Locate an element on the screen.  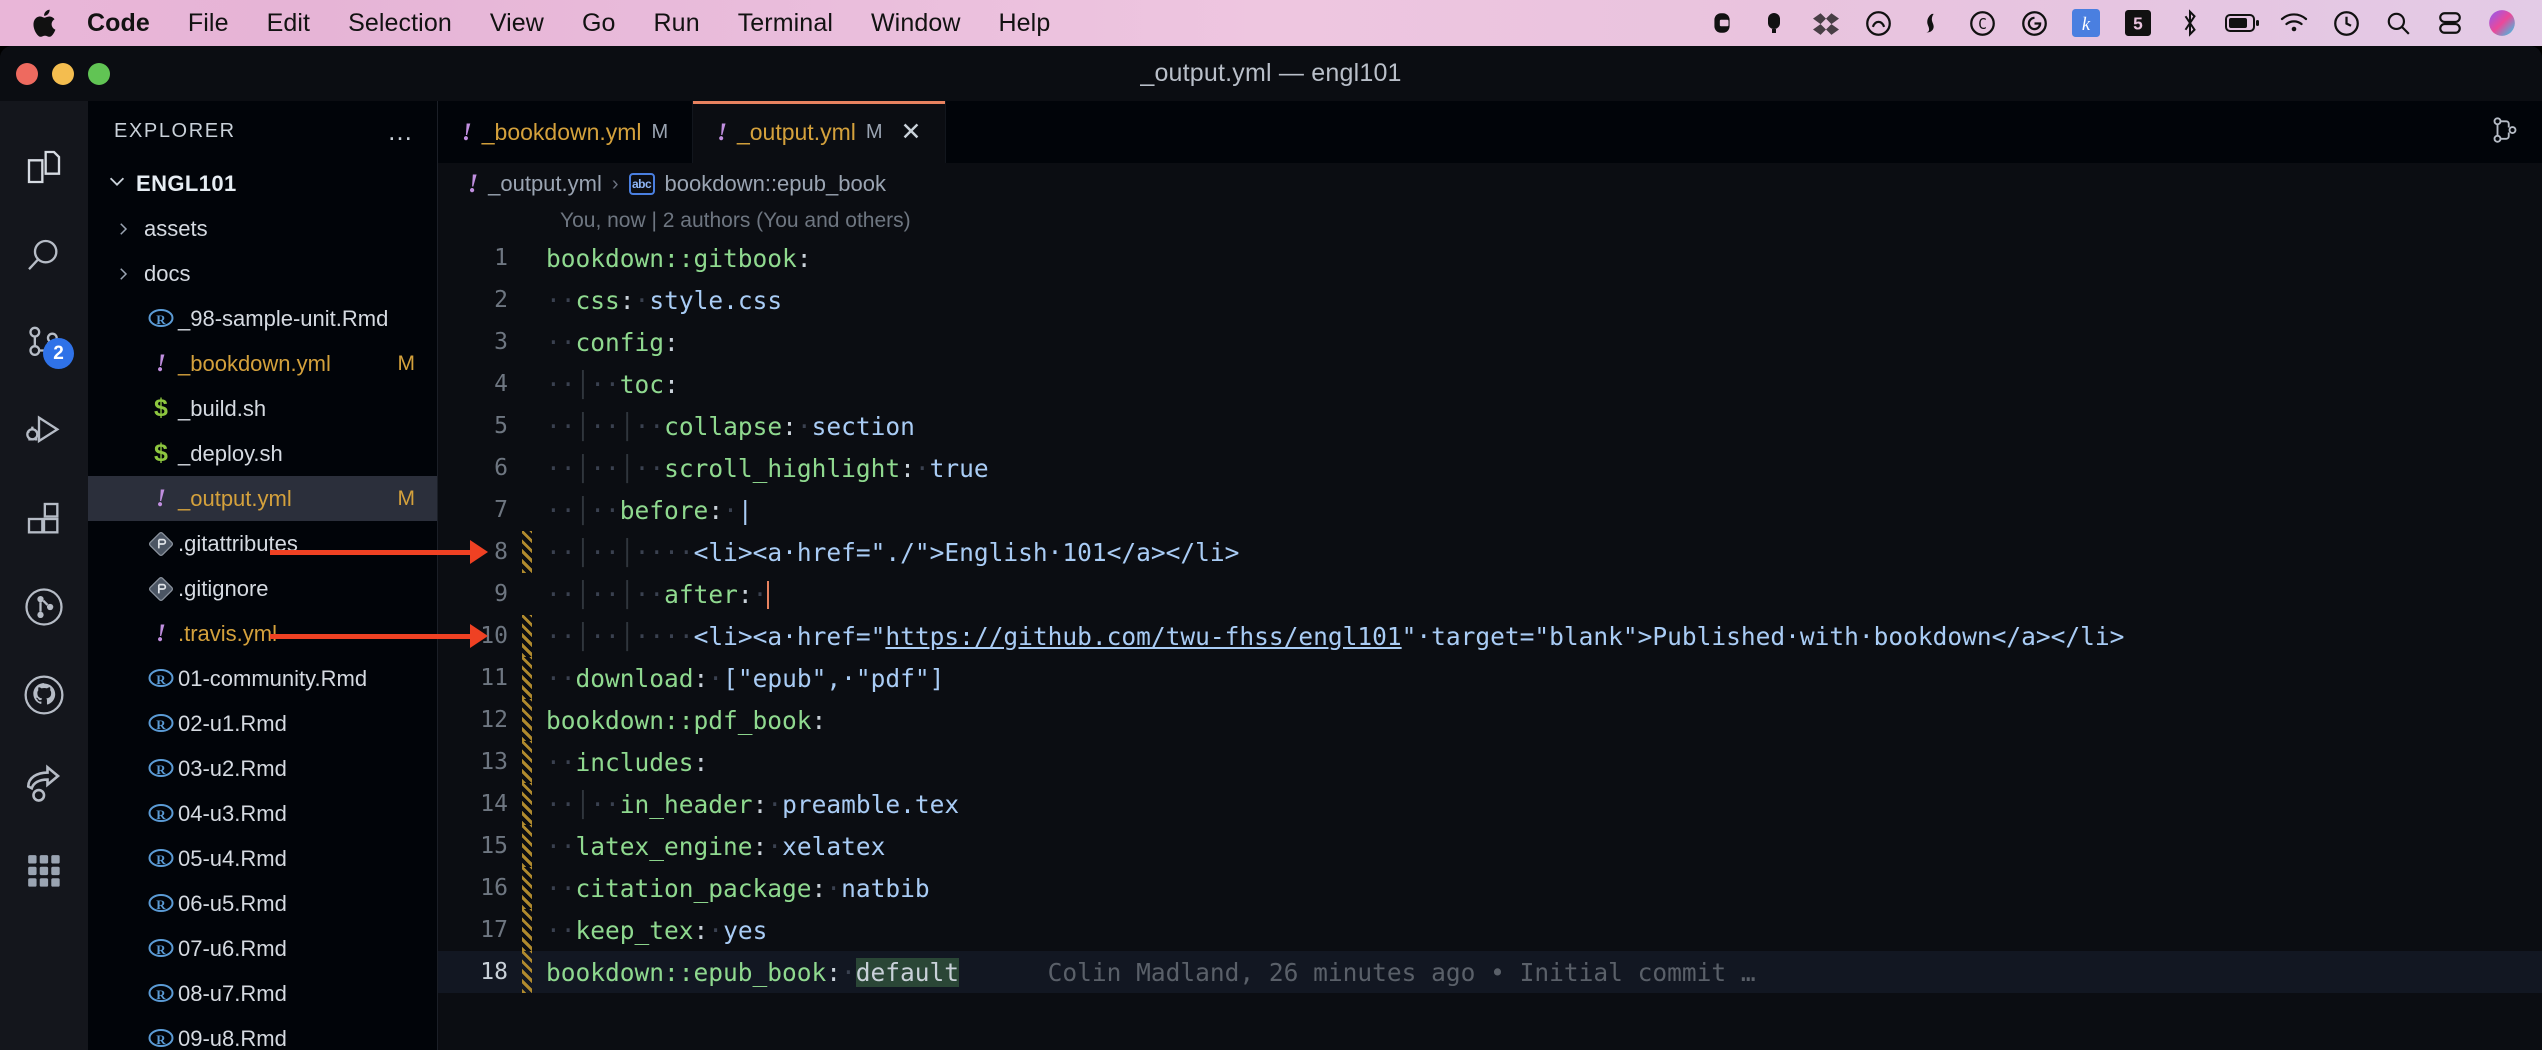
creative-cloud-icon is located at coordinates (1878, 23).